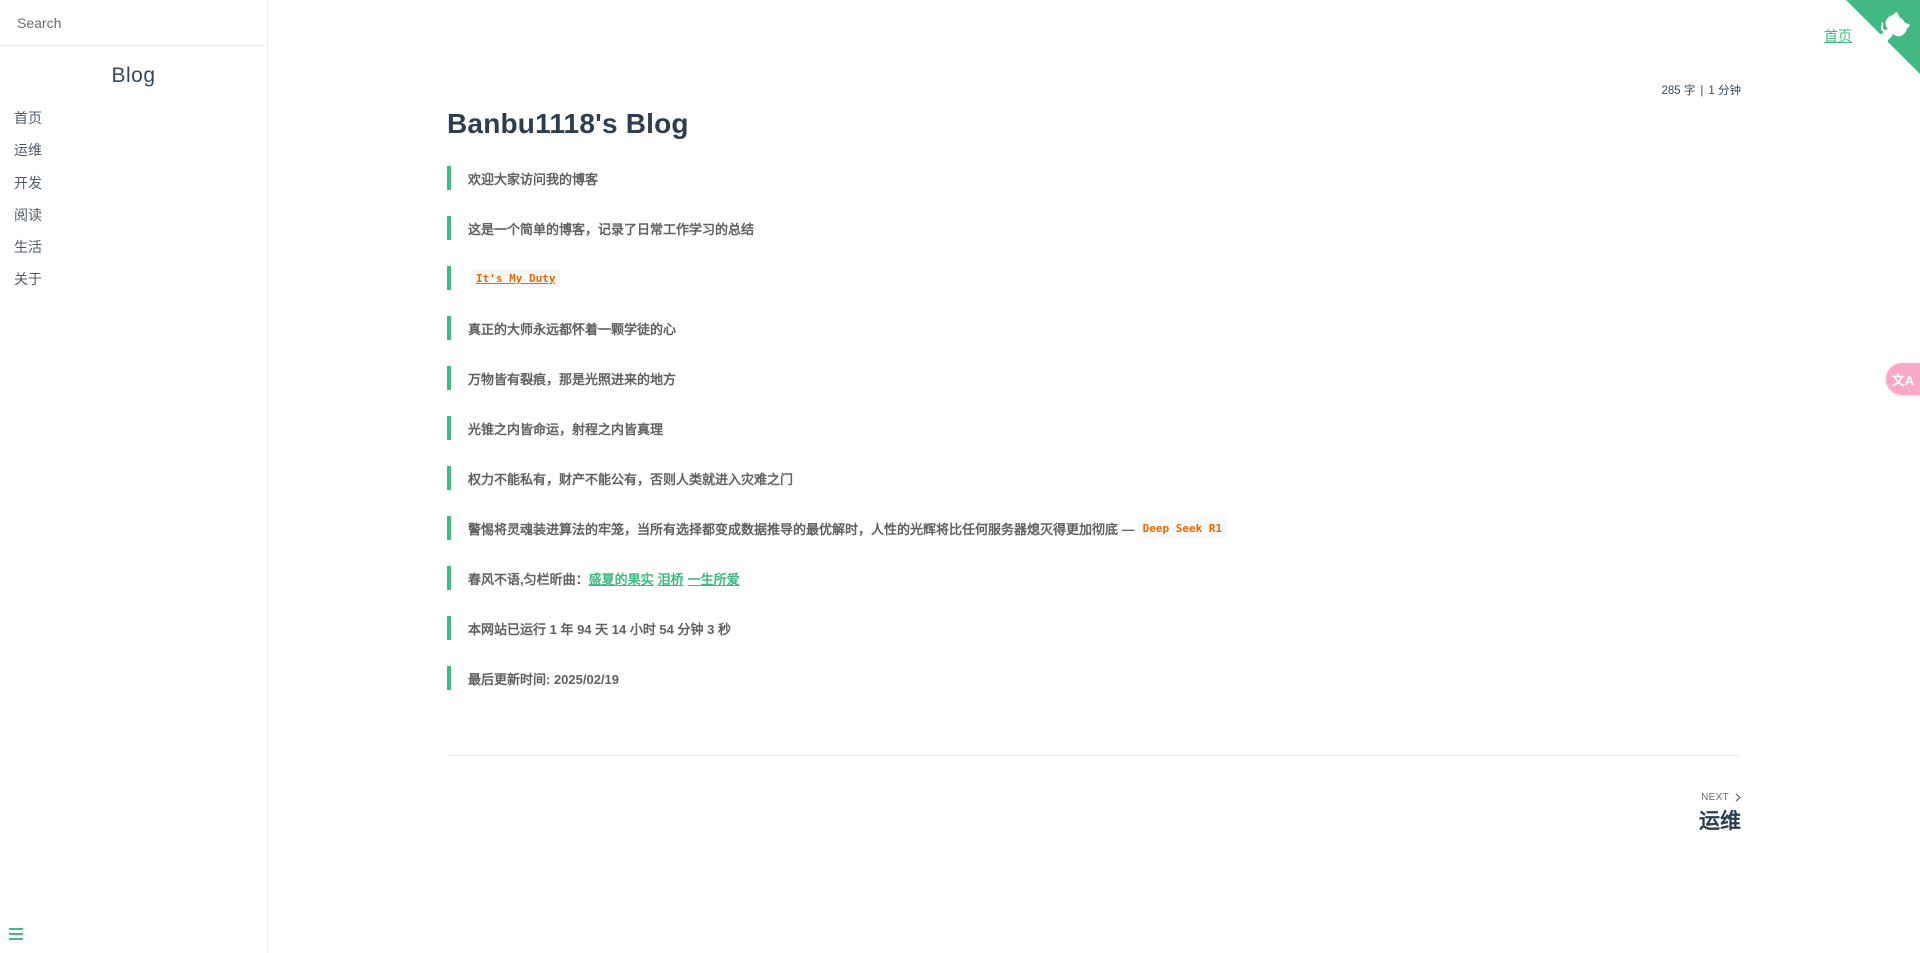  I want to click on song-link-2: 泪桥, so click(671, 578).